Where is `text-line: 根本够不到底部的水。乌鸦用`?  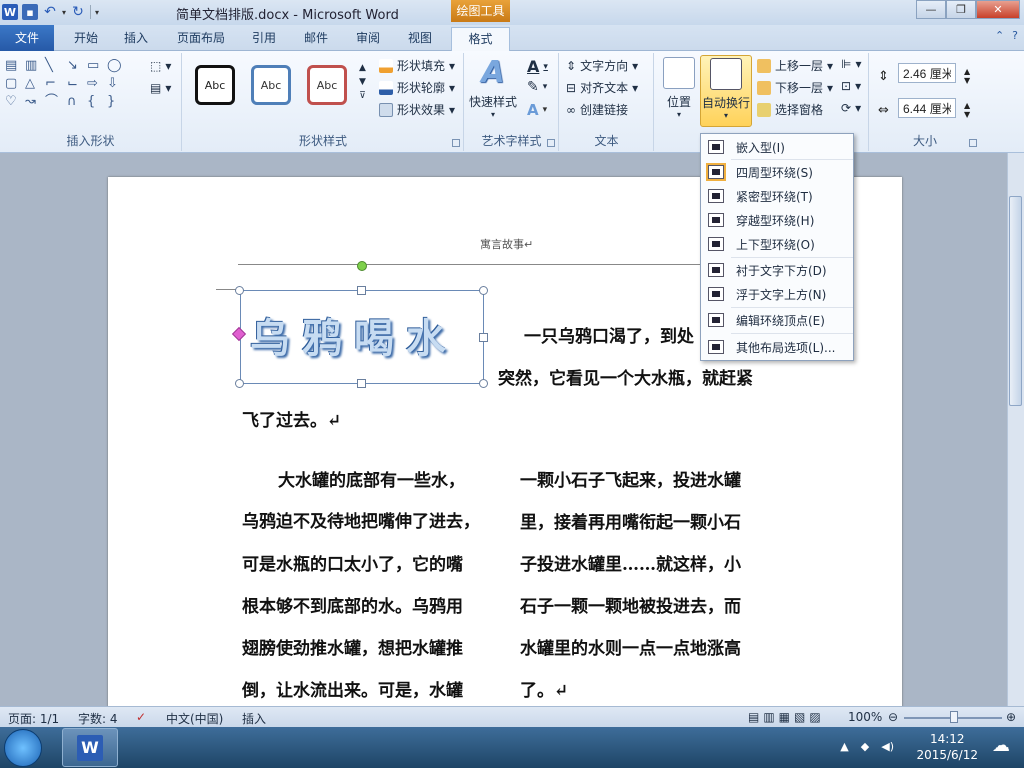 text-line: 根本够不到底部的水。乌鸦用 is located at coordinates (352, 604).